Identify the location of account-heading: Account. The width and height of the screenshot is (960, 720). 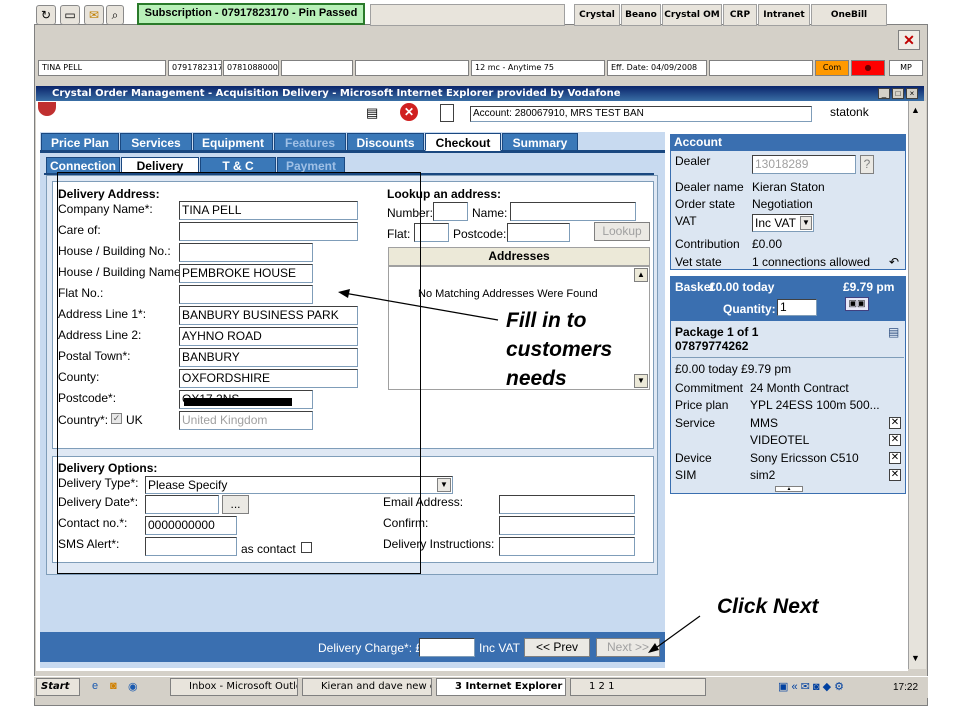
(788, 142).